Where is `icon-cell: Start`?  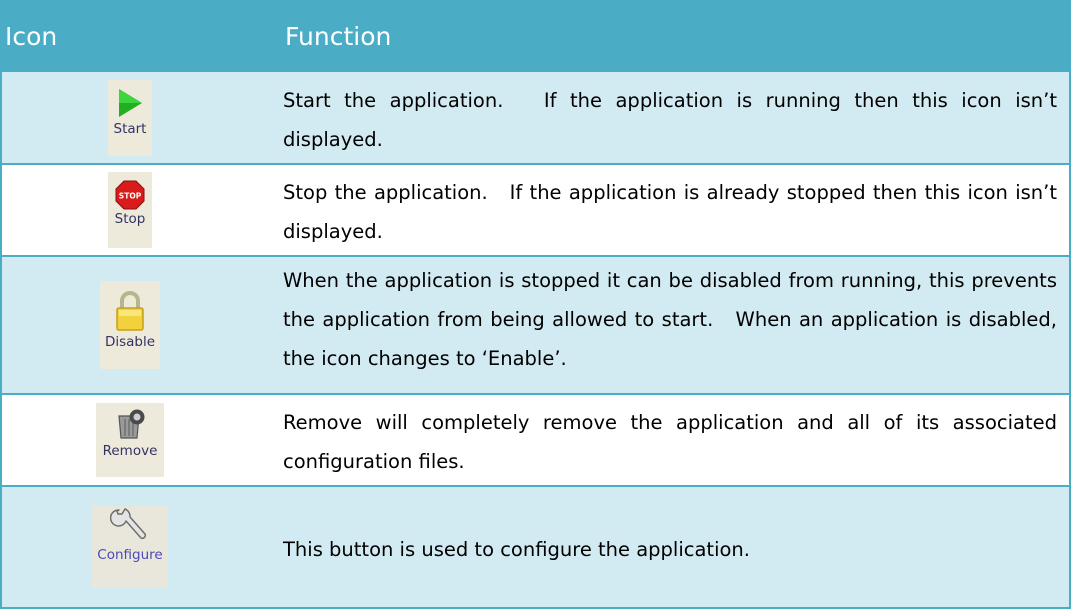 icon-cell: Start is located at coordinates (130, 116).